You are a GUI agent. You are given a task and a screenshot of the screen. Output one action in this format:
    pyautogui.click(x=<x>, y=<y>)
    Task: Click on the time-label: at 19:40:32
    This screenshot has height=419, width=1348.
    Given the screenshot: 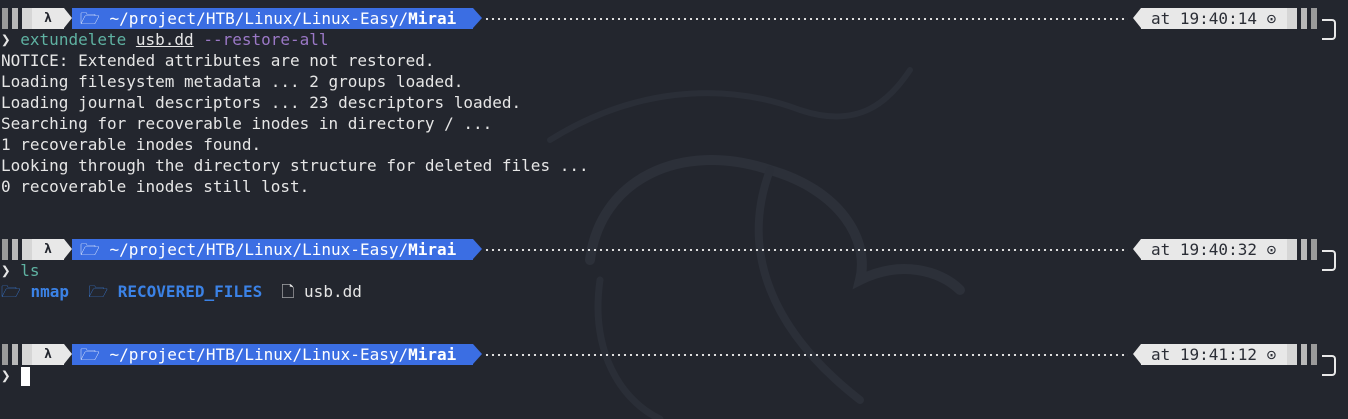 What is the action you would take?
    pyautogui.click(x=1204, y=249)
    